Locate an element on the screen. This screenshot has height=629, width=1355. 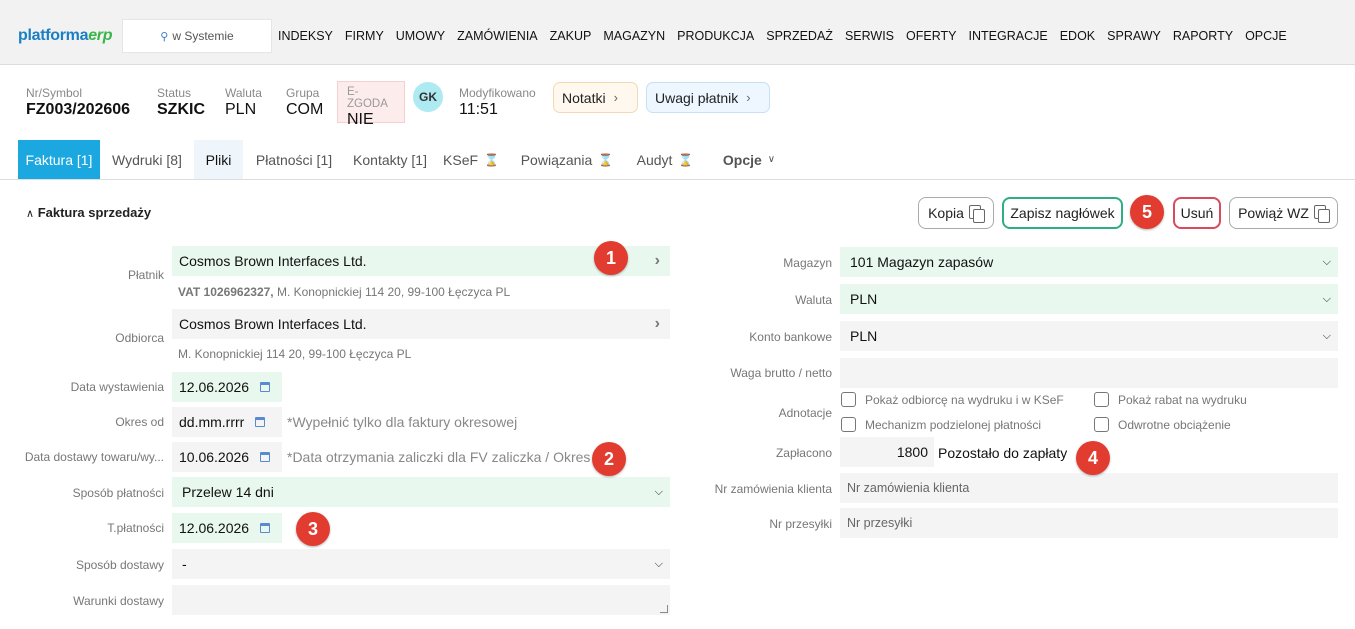
tab-audyt-label: Audyt is located at coordinates (654, 159).